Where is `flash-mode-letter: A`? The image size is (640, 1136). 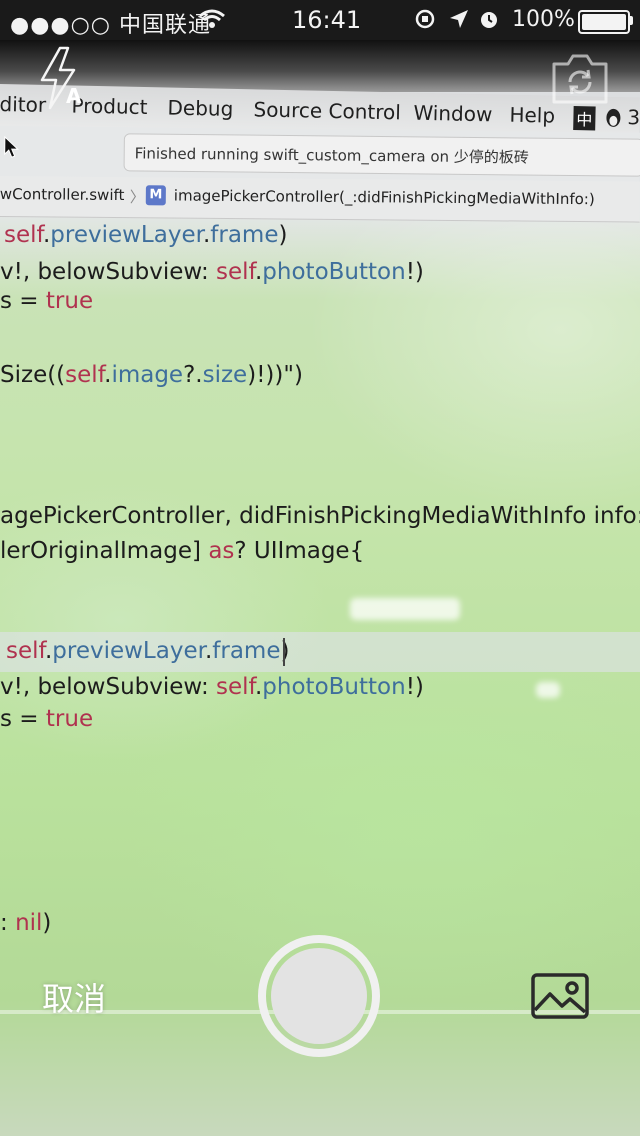
flash-mode-letter: A is located at coordinates (74, 96).